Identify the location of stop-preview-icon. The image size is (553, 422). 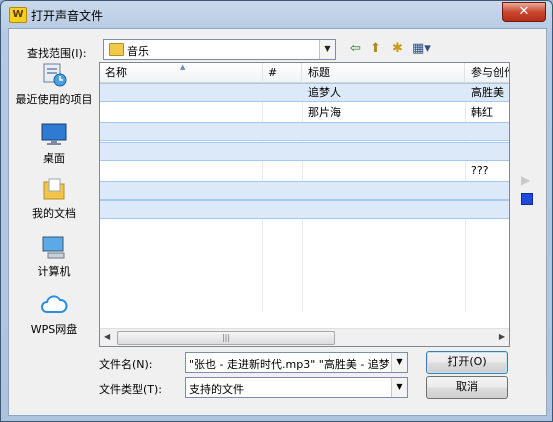
(527, 199).